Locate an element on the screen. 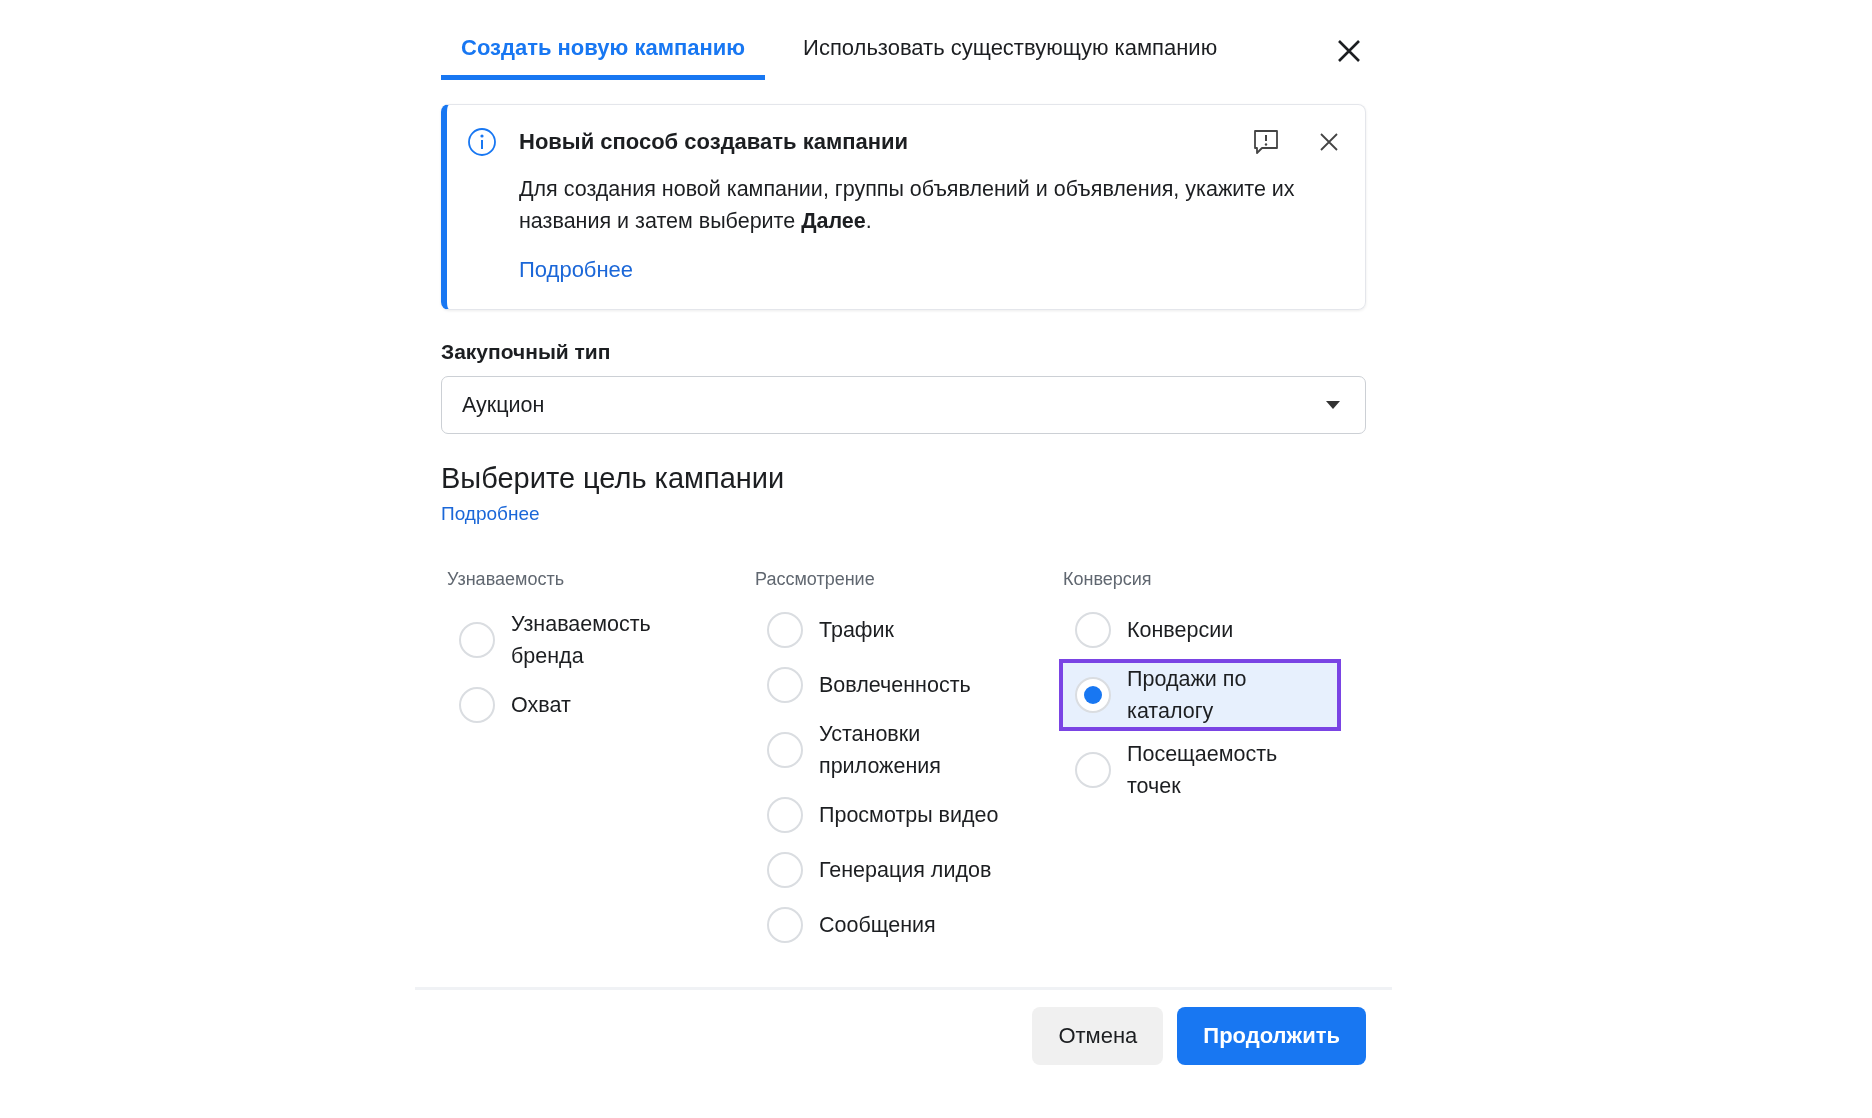 The height and width of the screenshot is (1118, 1872). objective-option: Узнаваемость бренда is located at coordinates (584, 640).